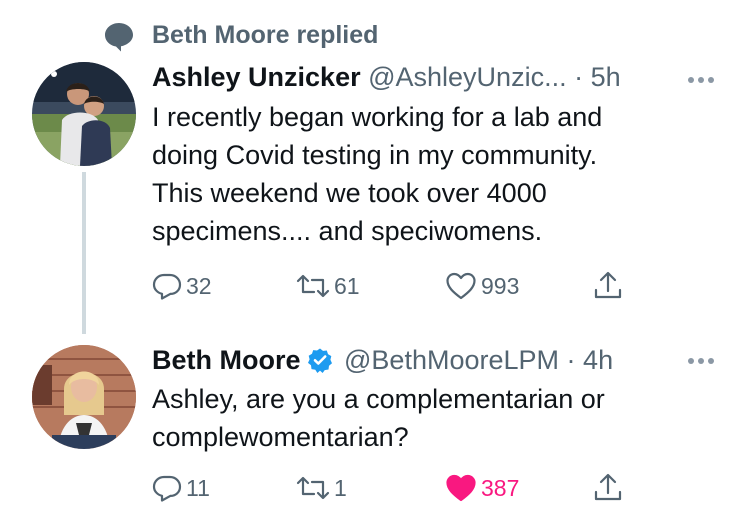  I want to click on avatar-ashley, so click(84, 114).